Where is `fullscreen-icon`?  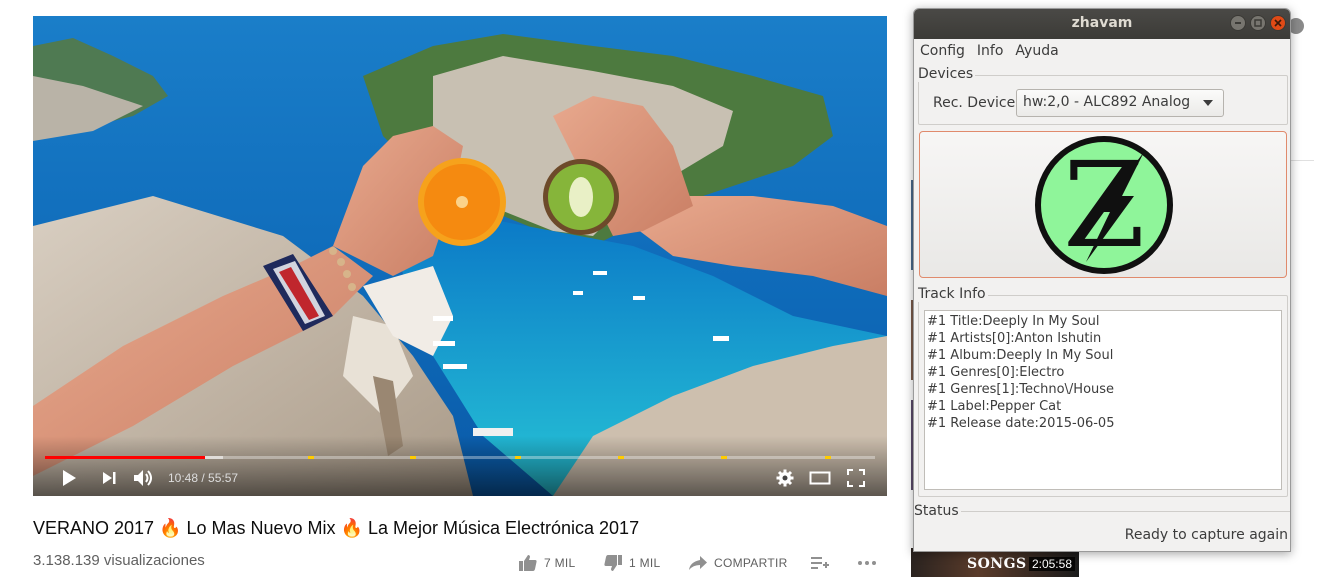 fullscreen-icon is located at coordinates (856, 478).